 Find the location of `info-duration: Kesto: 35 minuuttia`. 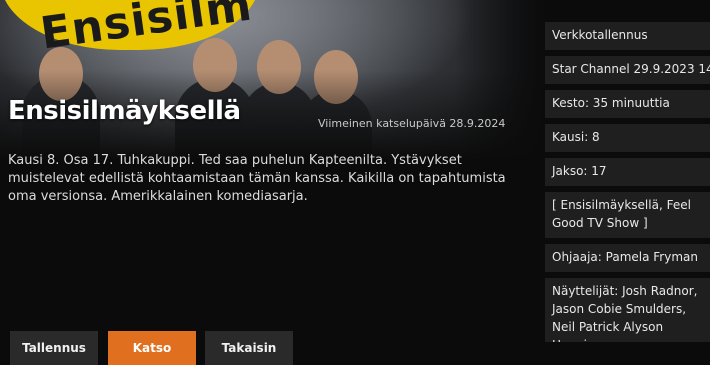

info-duration: Kesto: 35 minuuttia is located at coordinates (627, 104).